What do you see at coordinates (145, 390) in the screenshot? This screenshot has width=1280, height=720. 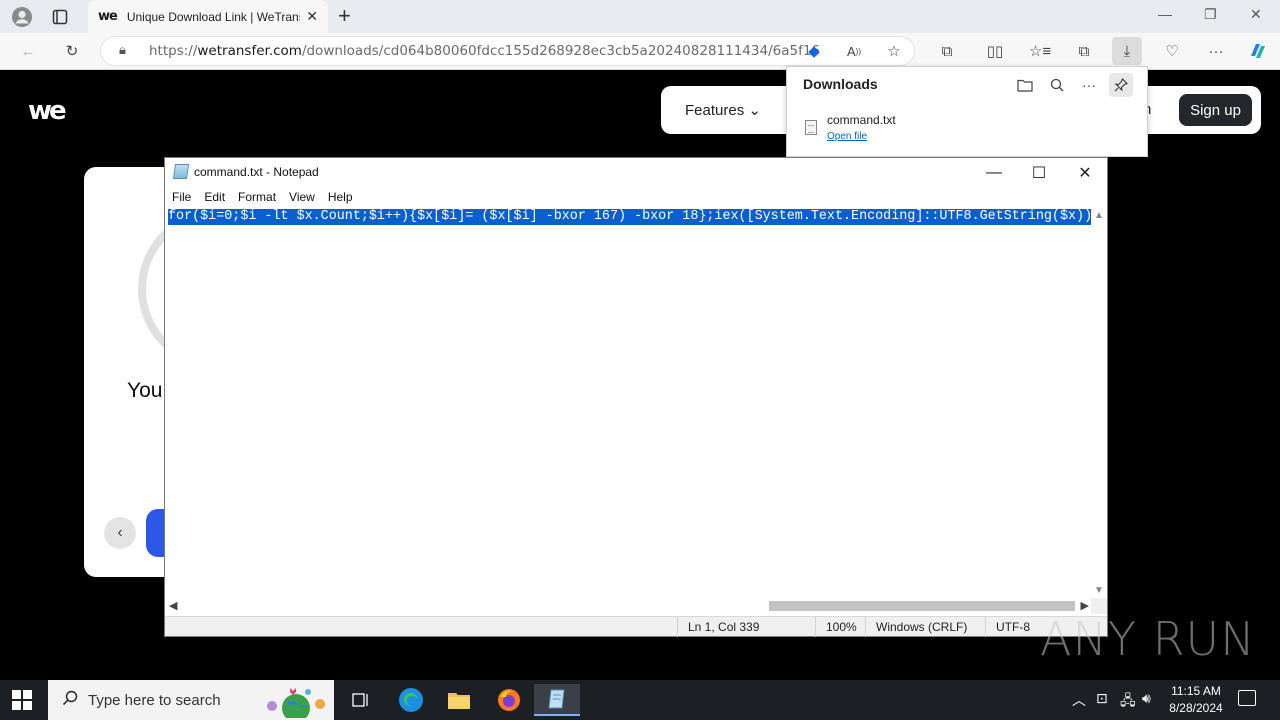 I see `card-heading: You` at bounding box center [145, 390].